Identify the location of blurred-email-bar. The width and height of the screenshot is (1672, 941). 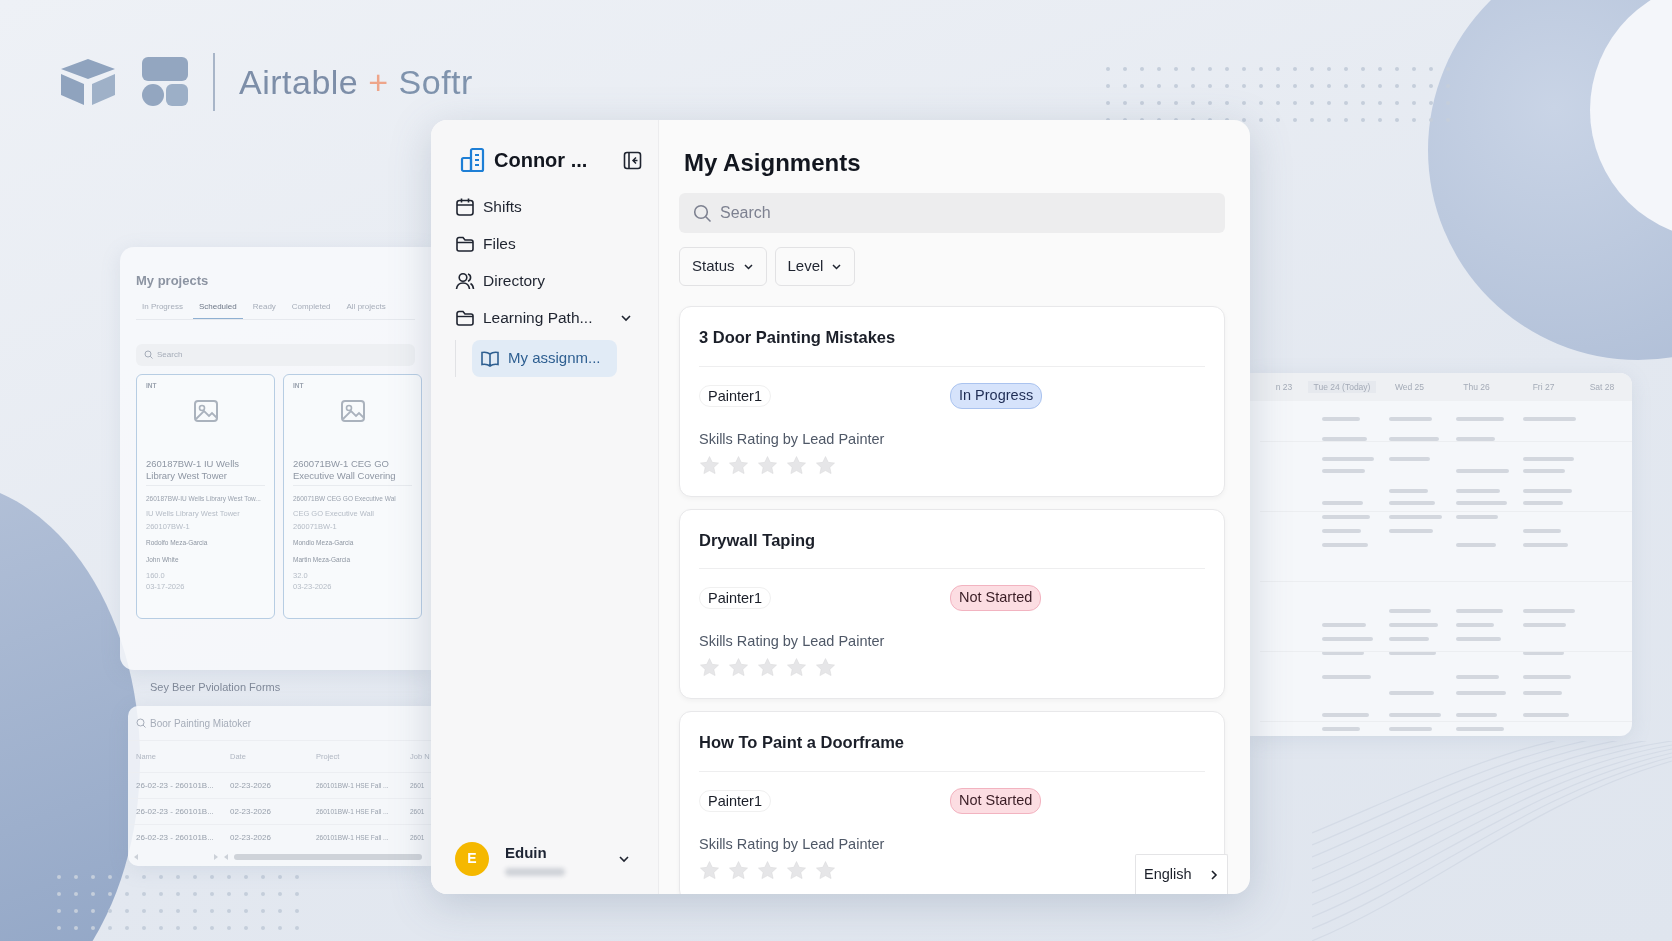
(535, 872).